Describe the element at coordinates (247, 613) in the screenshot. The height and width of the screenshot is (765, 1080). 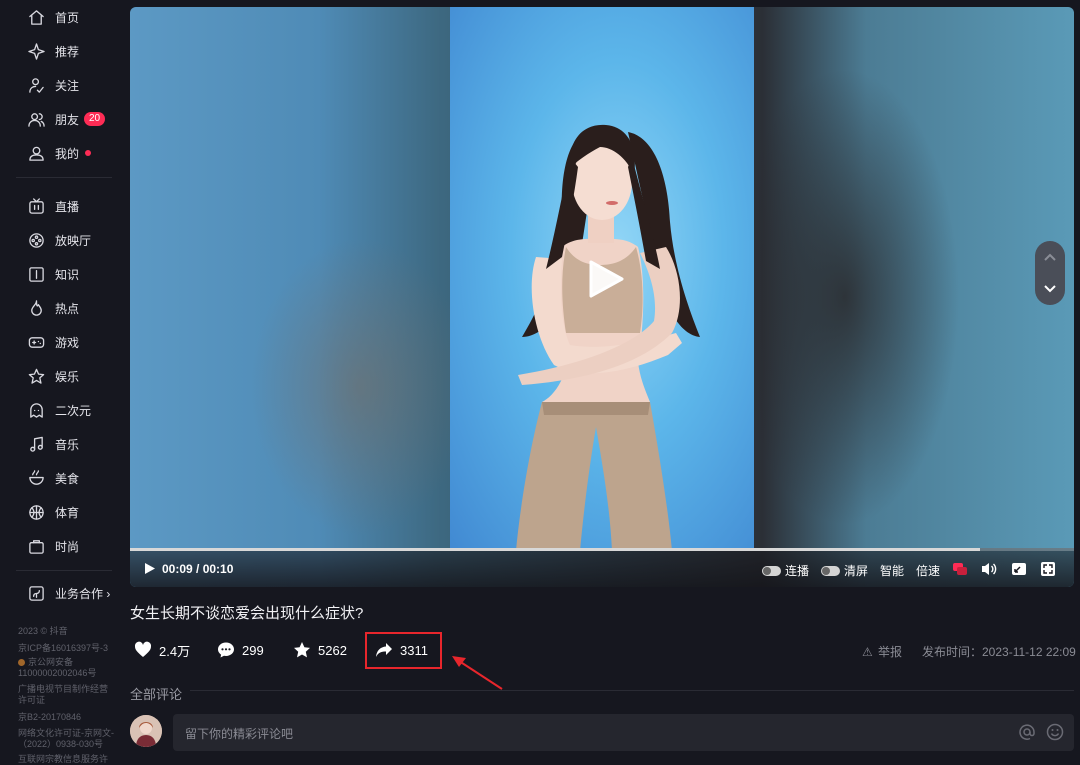
I see `video-title: 女生长期不谈恋爱会出现什么症状?` at that location.